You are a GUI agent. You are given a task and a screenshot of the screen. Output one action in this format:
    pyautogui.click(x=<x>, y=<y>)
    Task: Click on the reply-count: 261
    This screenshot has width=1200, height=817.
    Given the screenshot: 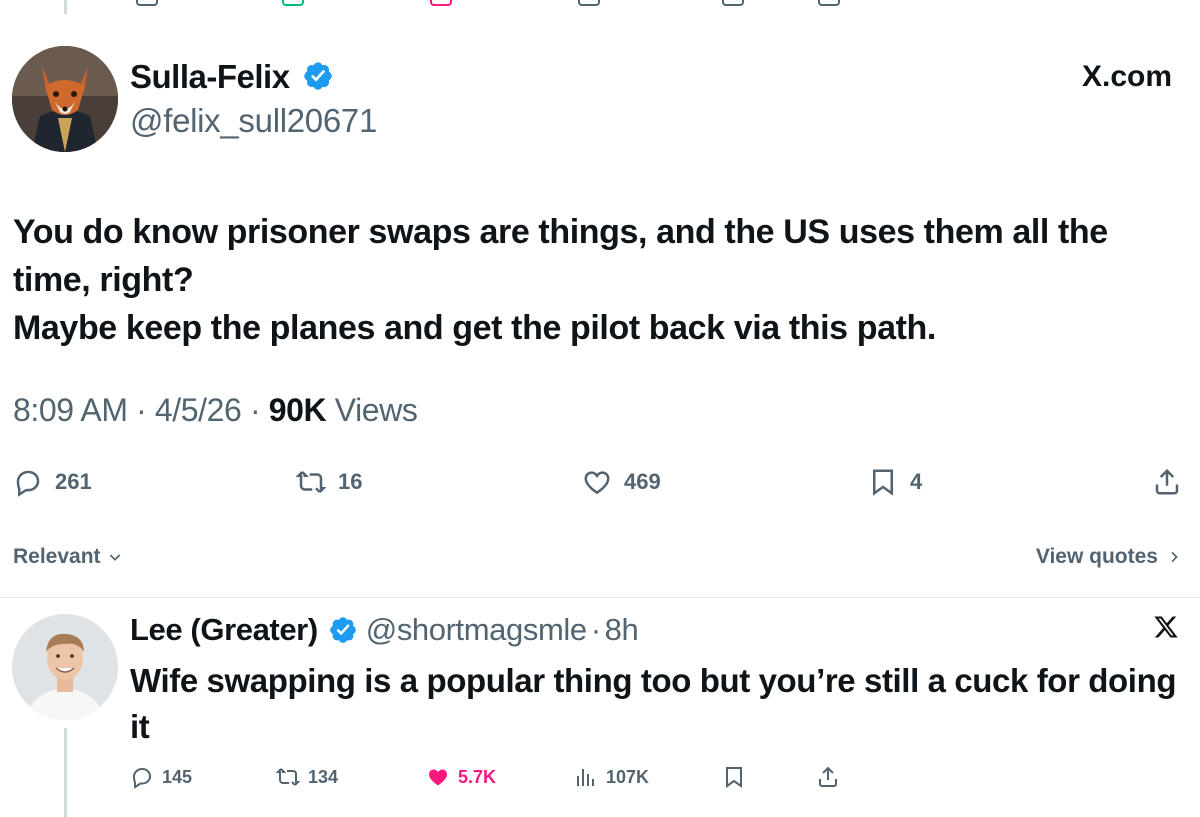 What is the action you would take?
    pyautogui.click(x=73, y=481)
    